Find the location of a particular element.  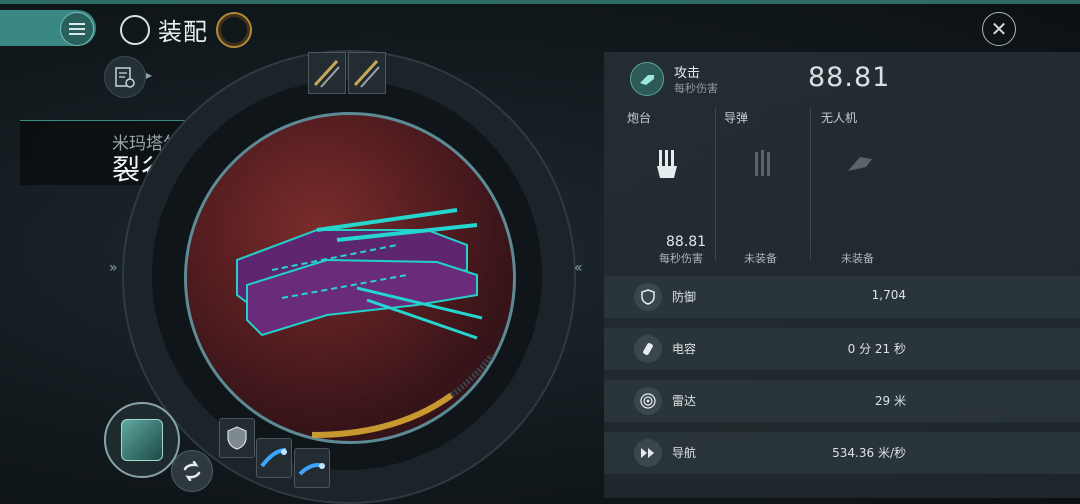

top-accent-line is located at coordinates (540, 2).